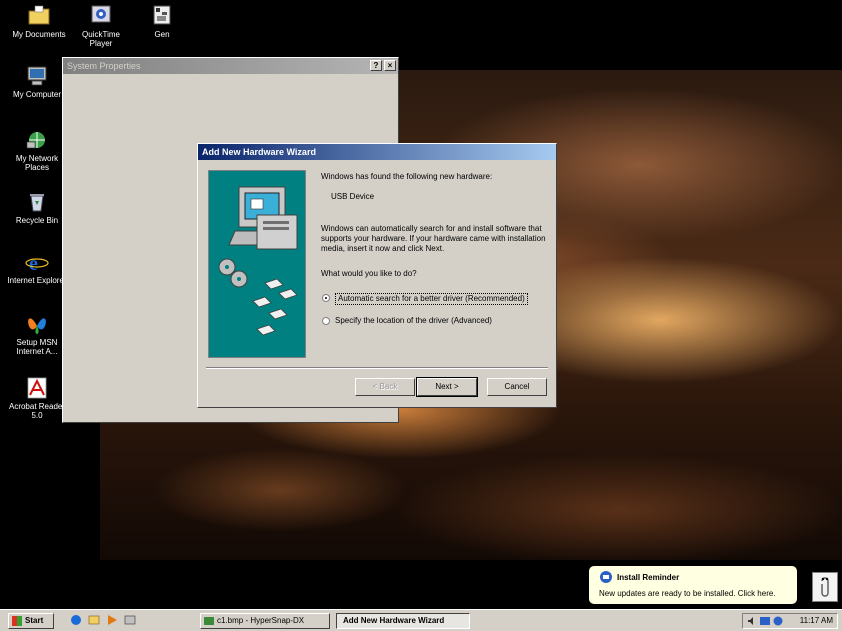 The width and height of the screenshot is (842, 631). I want to click on desktop-icon-label: QuickTime Player, so click(101, 39).